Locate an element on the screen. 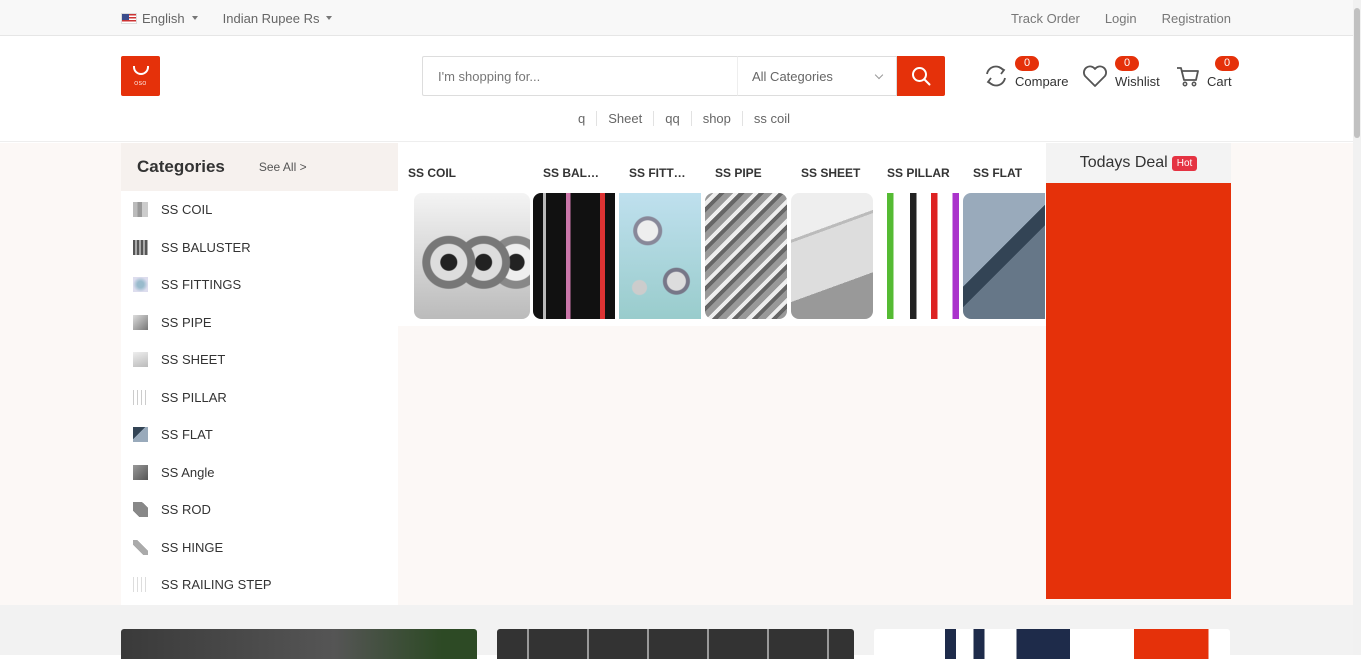  ss-flat-image is located at coordinates (1004, 256).